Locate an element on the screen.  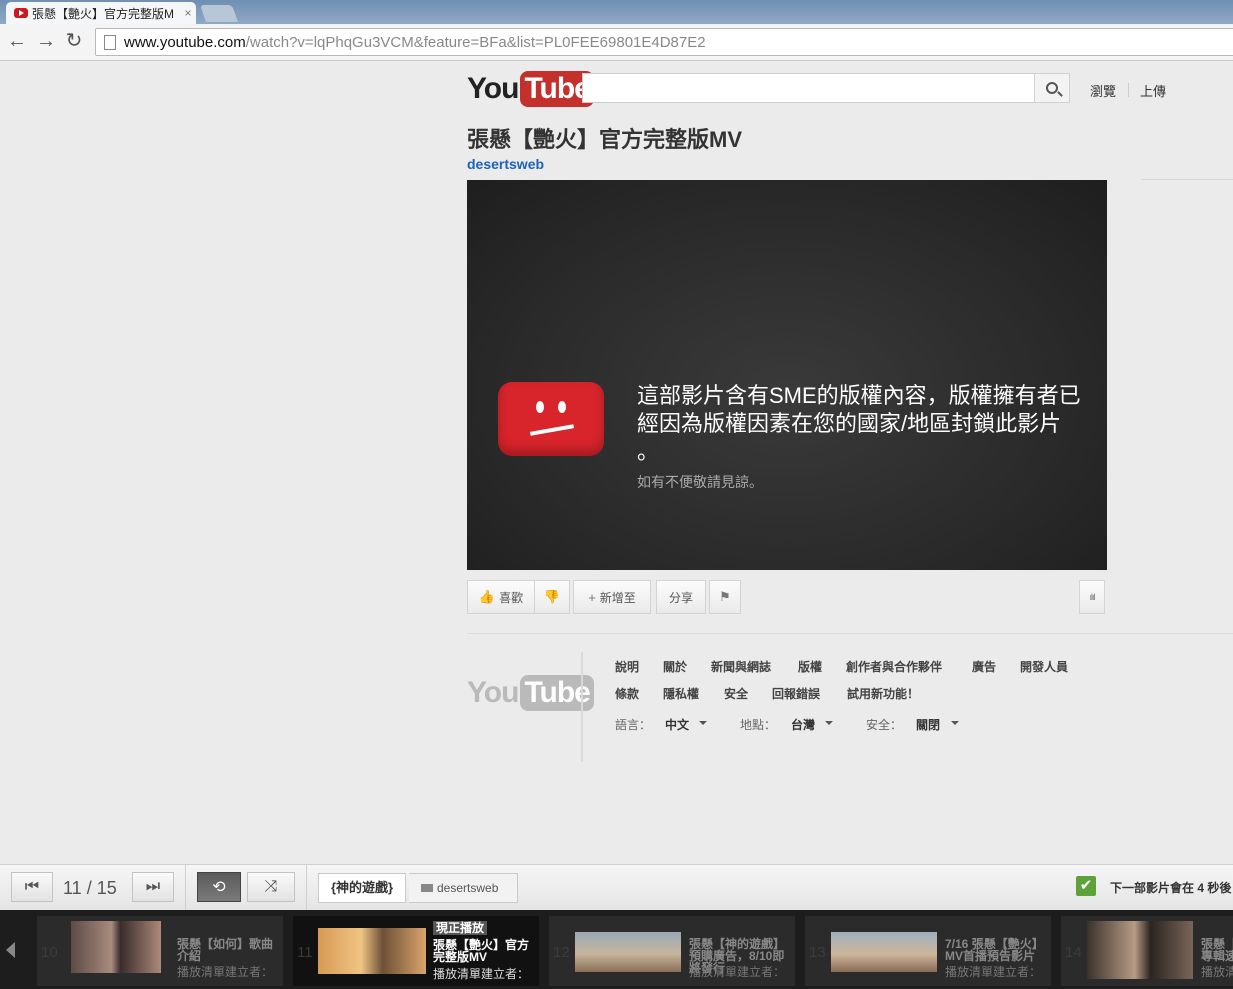
thumbs-up-icon: 👍 is located at coordinates (487, 596).